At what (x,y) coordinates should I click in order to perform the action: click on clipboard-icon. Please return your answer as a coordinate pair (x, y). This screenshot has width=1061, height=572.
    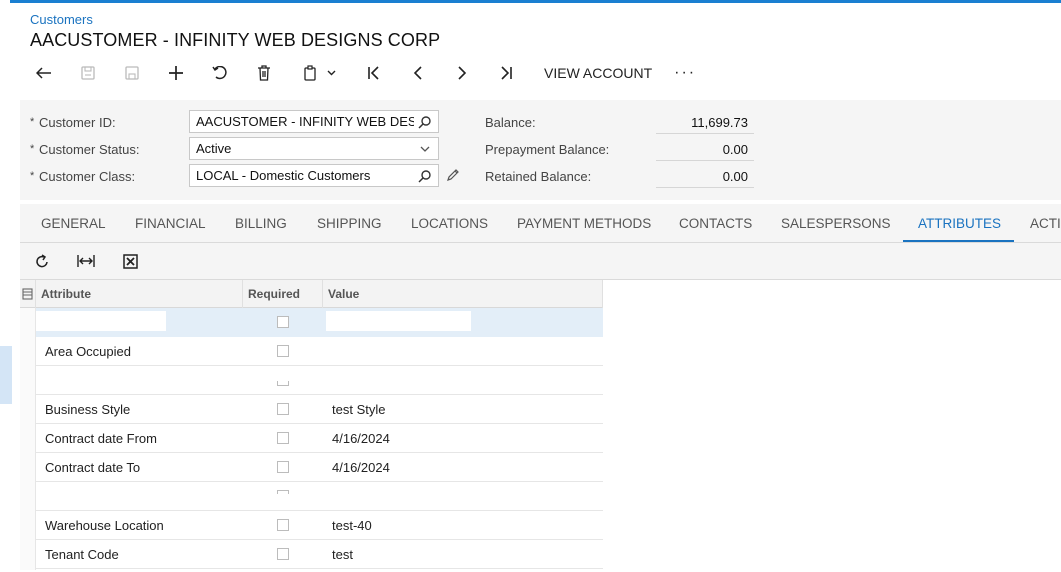
    Looking at the image, I should click on (309, 73).